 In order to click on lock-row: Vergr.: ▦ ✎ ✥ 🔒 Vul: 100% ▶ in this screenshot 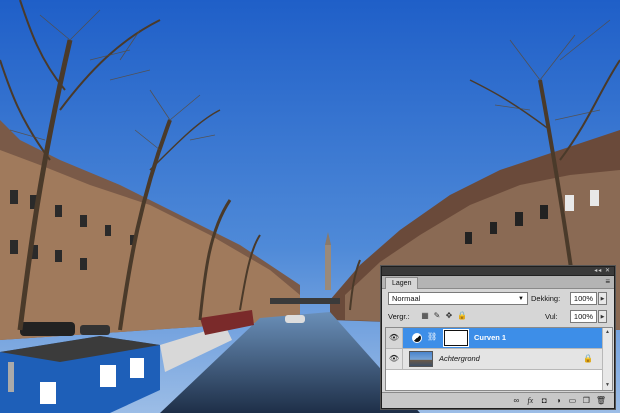, I will do `click(499, 317)`.